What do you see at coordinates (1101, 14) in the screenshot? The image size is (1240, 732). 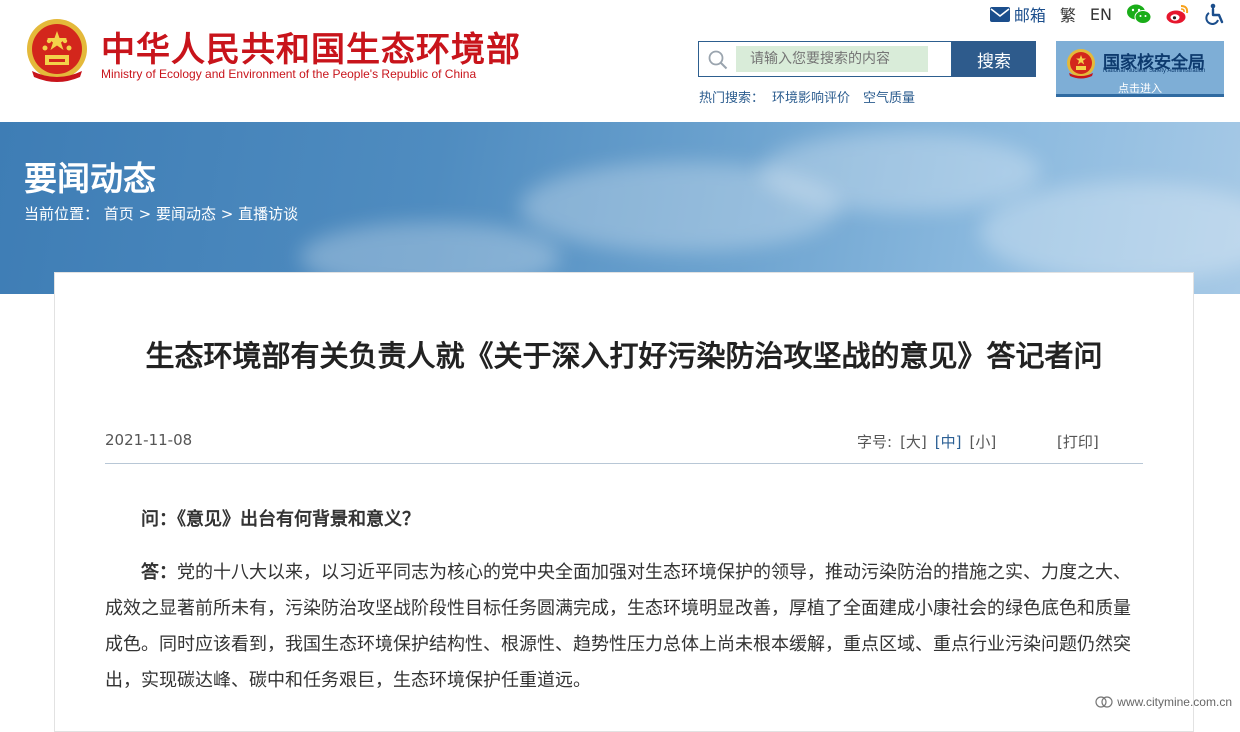 I see `english-link: EN` at bounding box center [1101, 14].